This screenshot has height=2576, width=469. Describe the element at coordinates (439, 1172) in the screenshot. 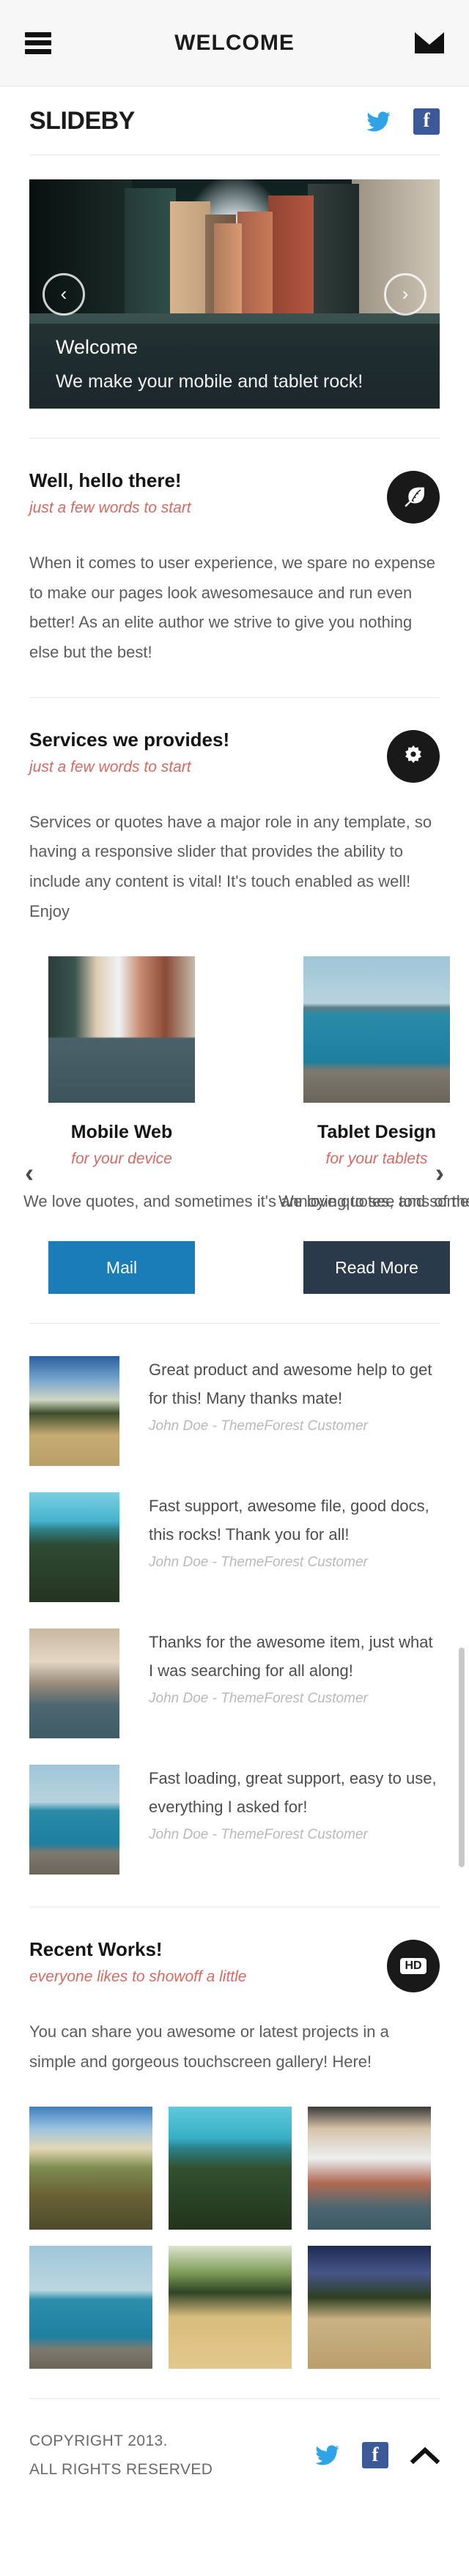

I see `carousel-next-button: ›` at that location.